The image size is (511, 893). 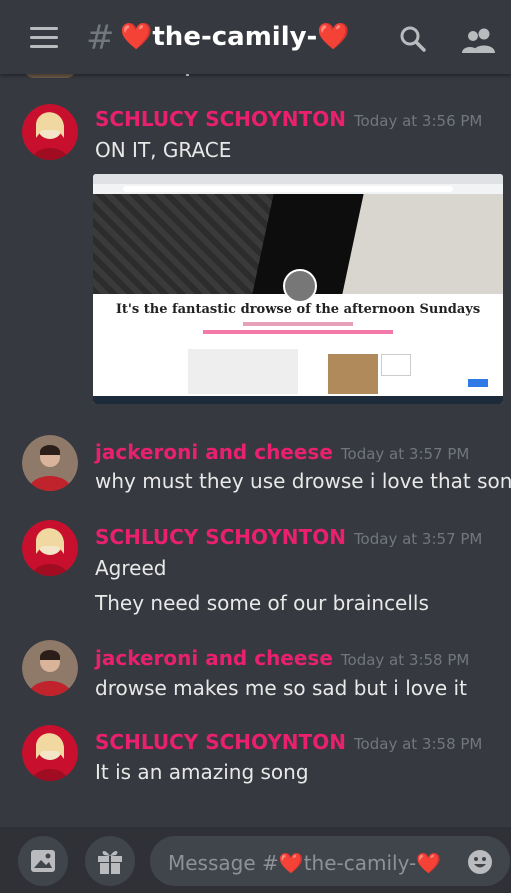 What do you see at coordinates (298, 324) in the screenshot?
I see `attachment-subtitle` at bounding box center [298, 324].